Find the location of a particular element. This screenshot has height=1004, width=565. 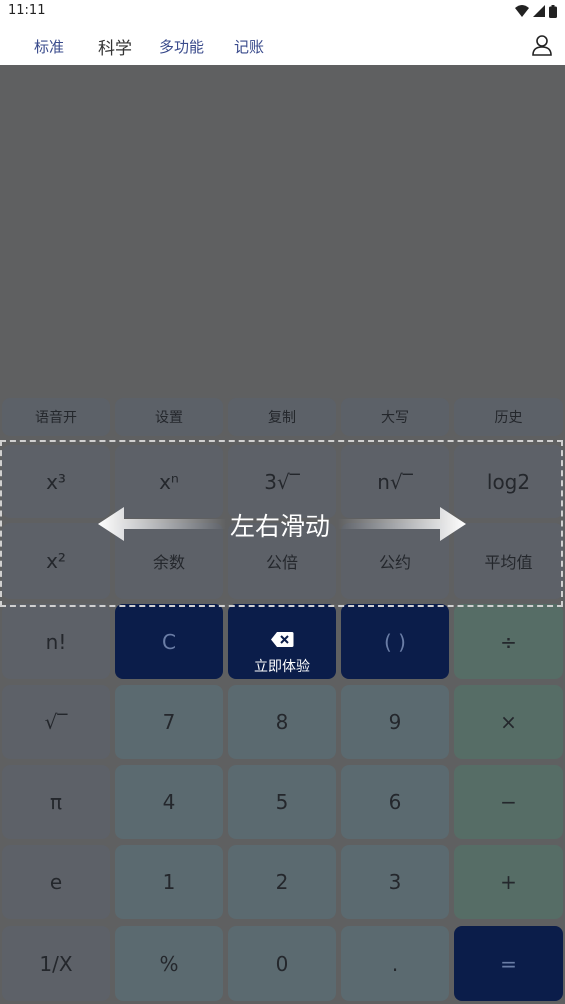

digit-0-button: 0 is located at coordinates (282, 963).